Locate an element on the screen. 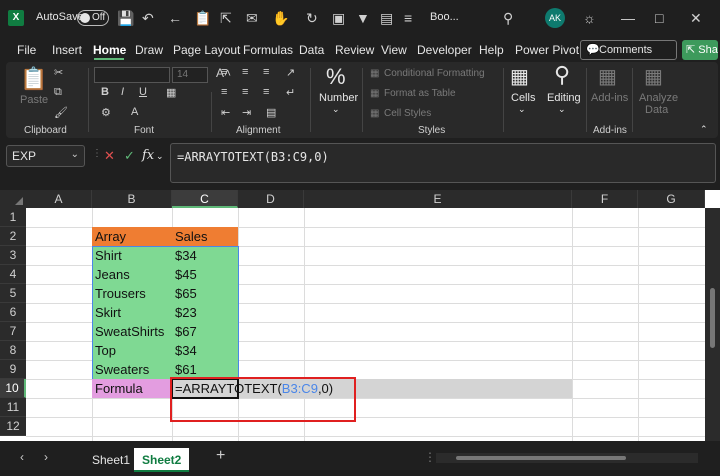 Image resolution: width=720 pixels, height=476 pixels. row-header-11: 11 is located at coordinates (13, 407).